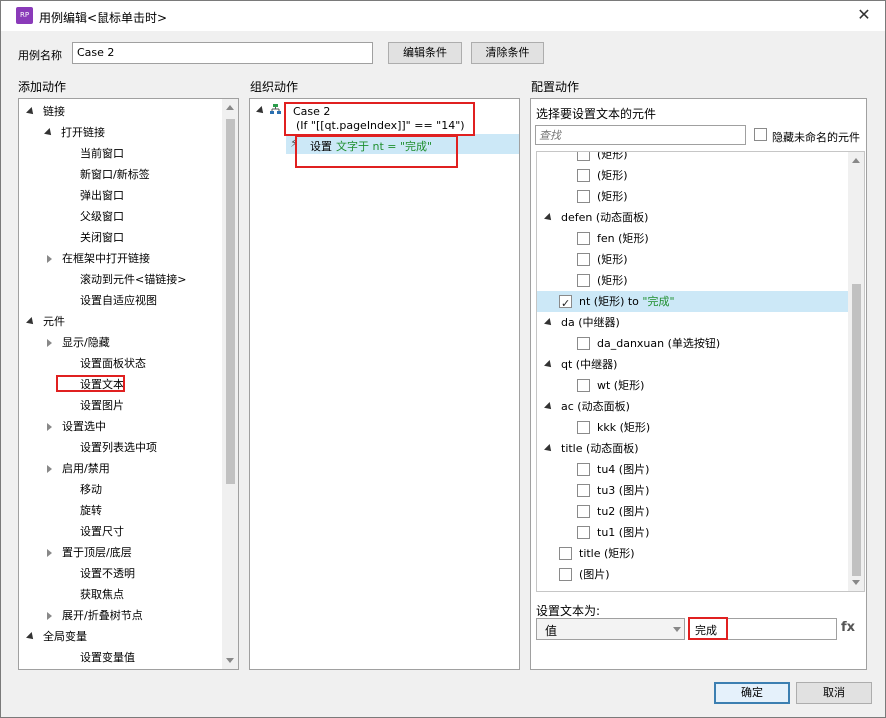  What do you see at coordinates (613, 427) in the screenshot?
I see `widget-tree-item: kkk (矩形)` at bounding box center [613, 427].